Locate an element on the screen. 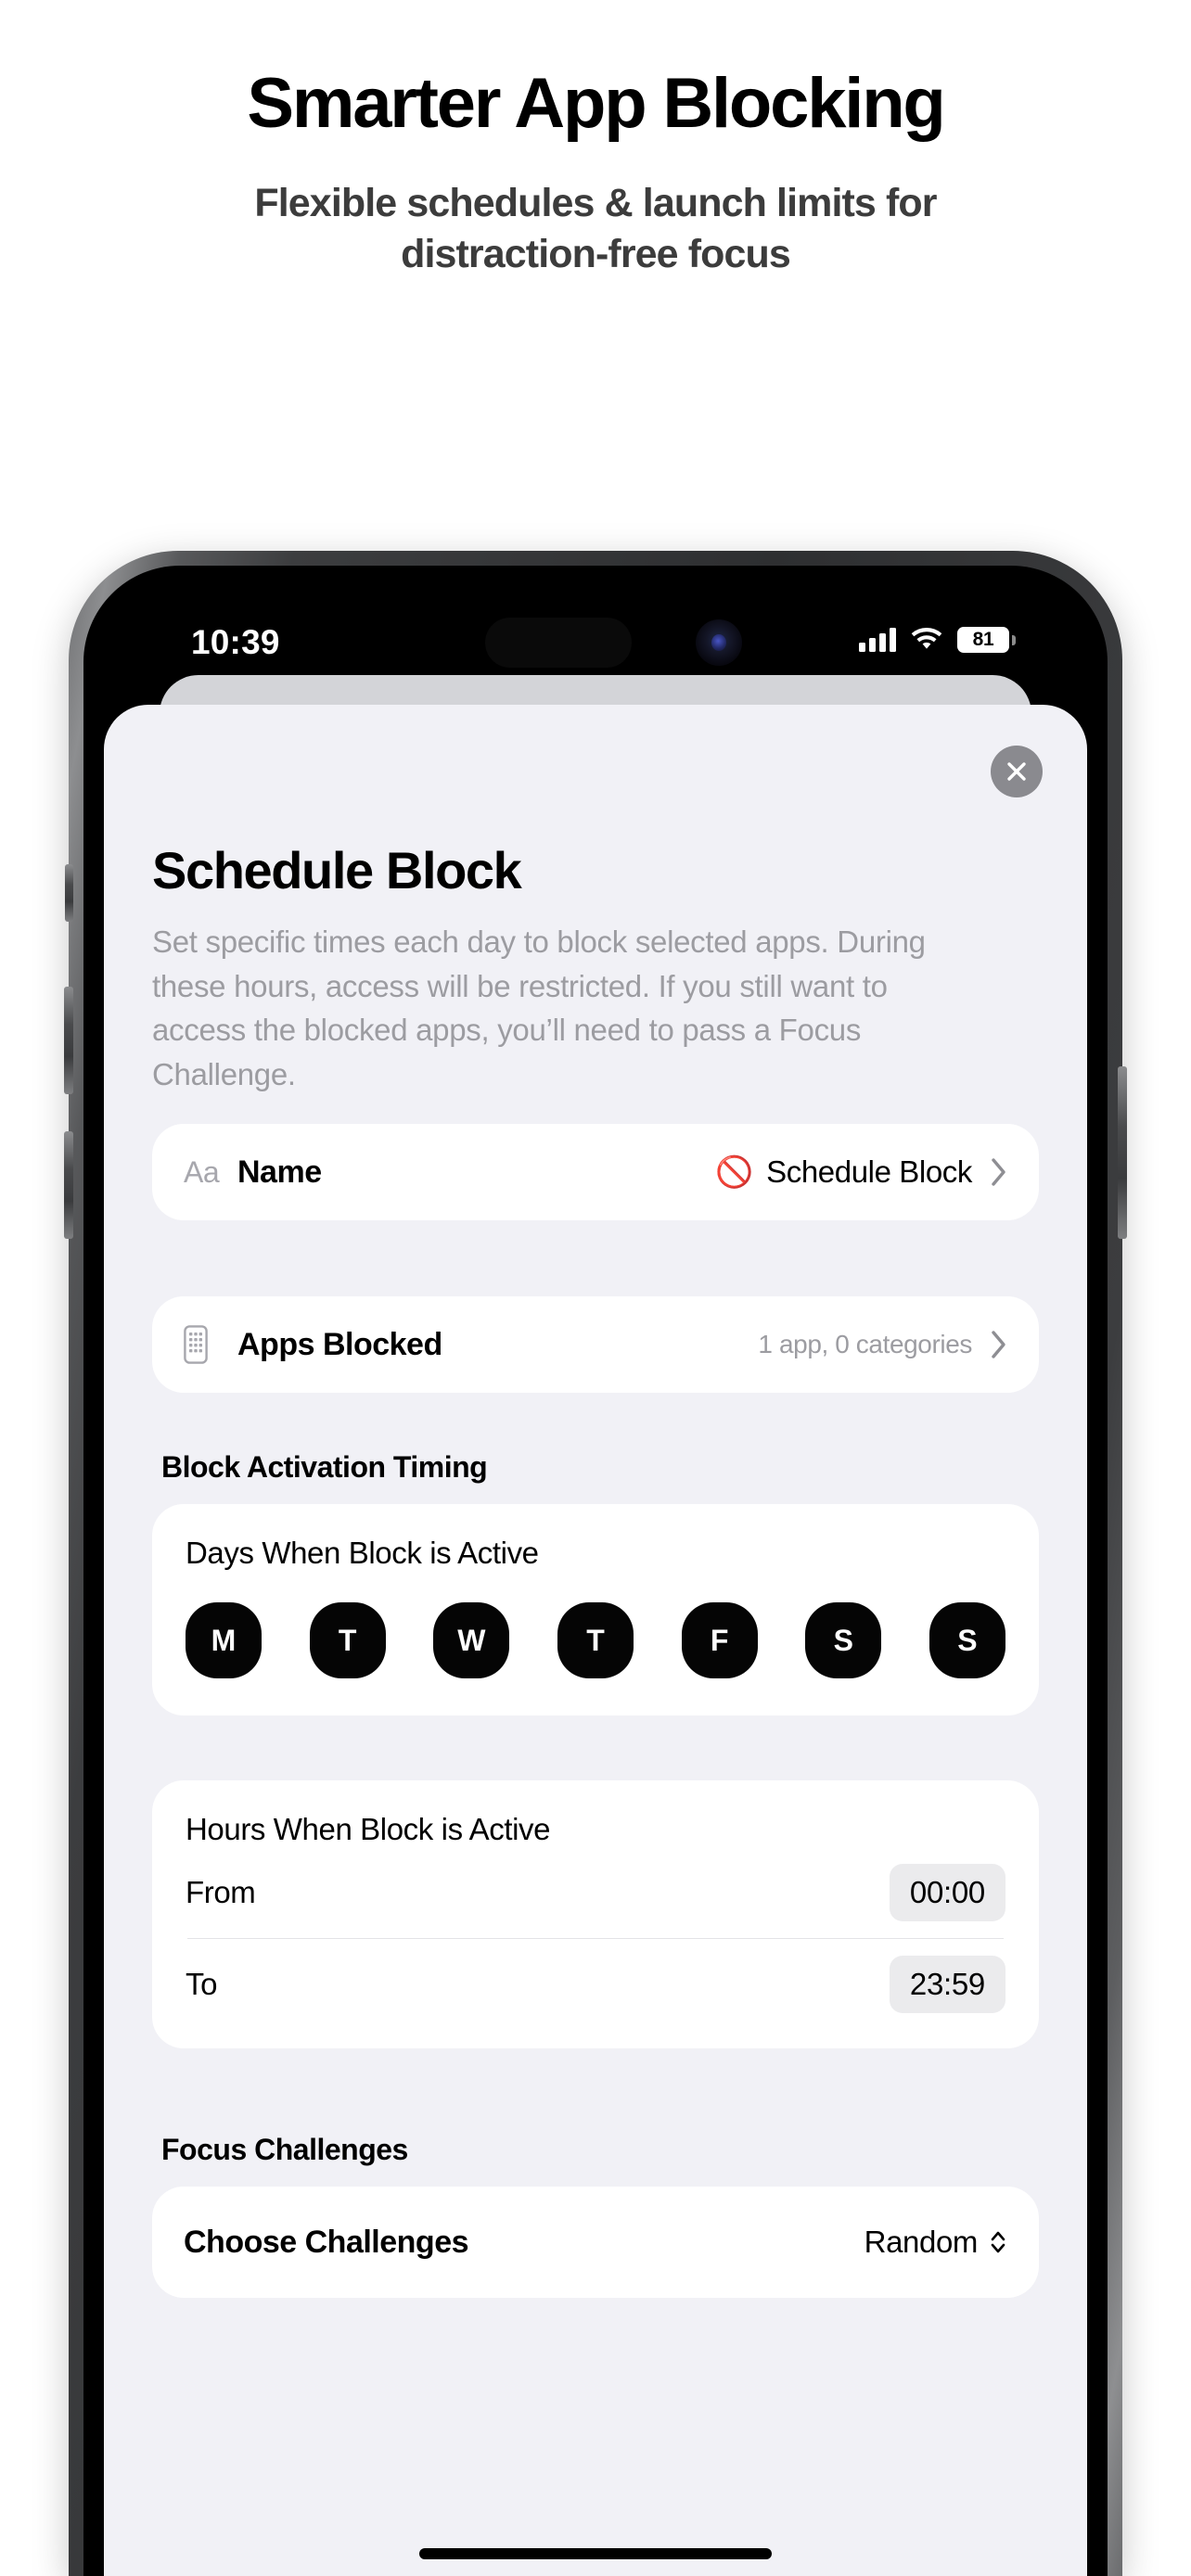  silent-switch-button is located at coordinates (69, 893).